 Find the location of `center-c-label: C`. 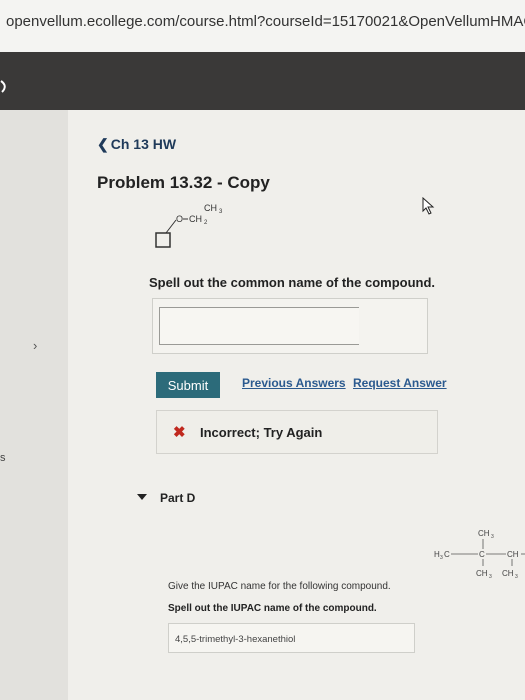

center-c-label: C is located at coordinates (482, 554).